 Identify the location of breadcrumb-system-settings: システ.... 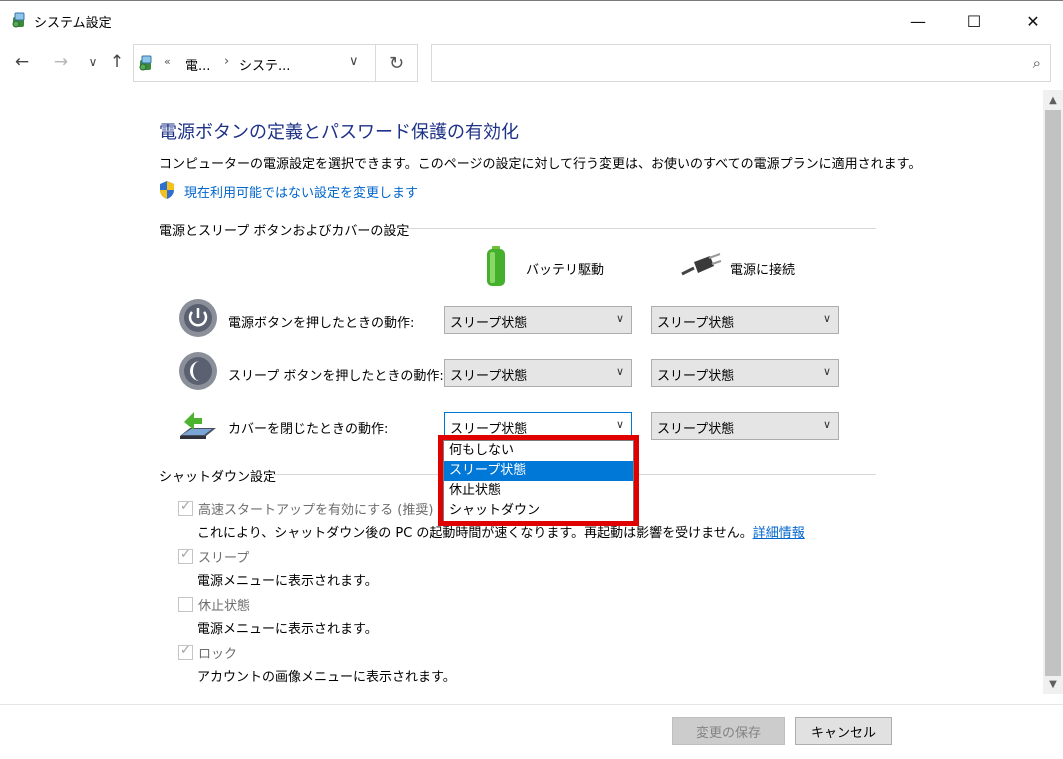
(264, 64).